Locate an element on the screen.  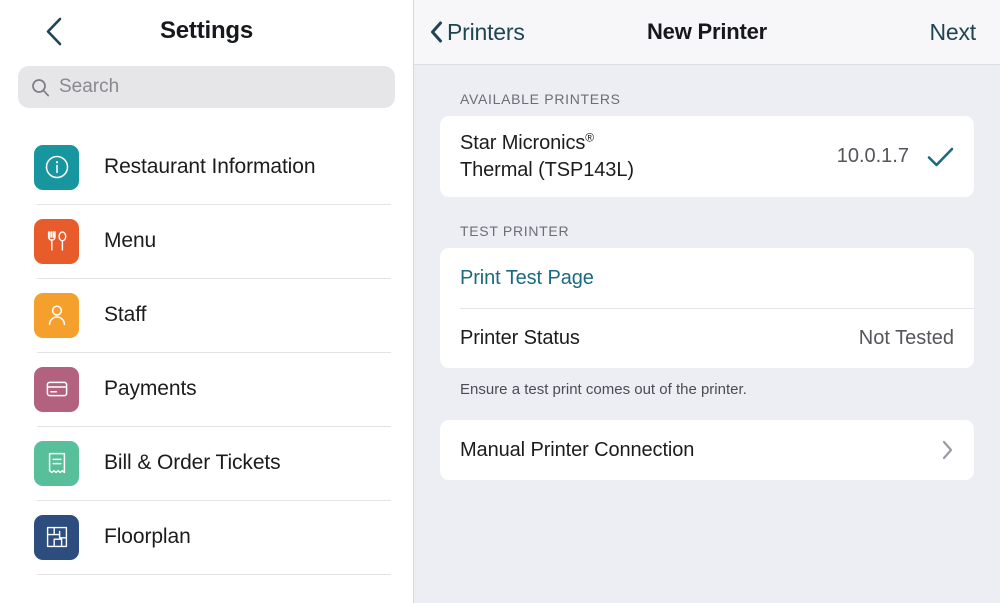
chevron-left-icon is located at coordinates (436, 32).